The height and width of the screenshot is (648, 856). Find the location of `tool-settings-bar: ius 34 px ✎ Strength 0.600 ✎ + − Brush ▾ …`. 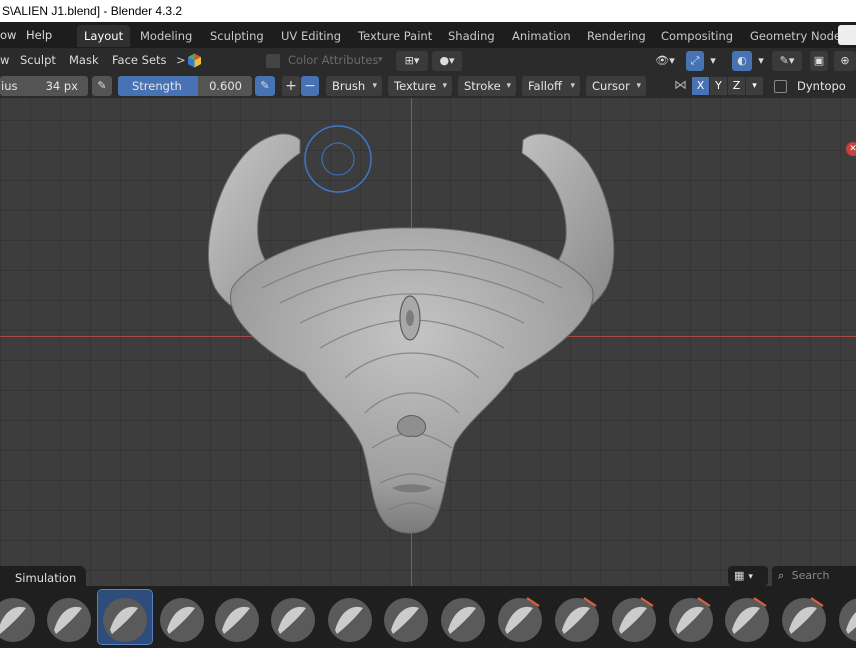

tool-settings-bar: ius 34 px ✎ Strength 0.600 ✎ + − Brush ▾ … is located at coordinates (428, 86).